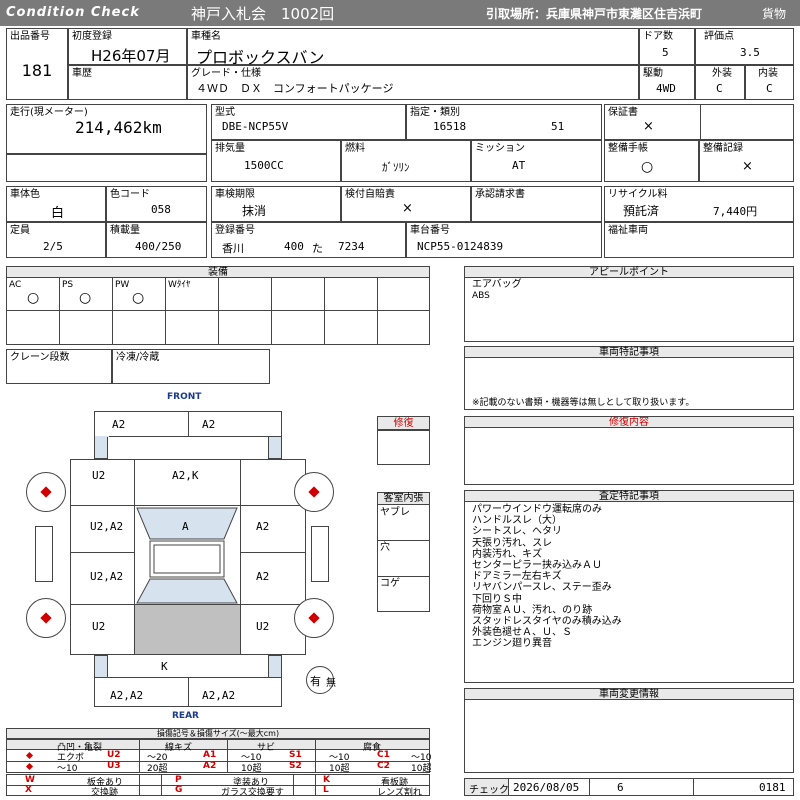 Image resolution: width=800 pixels, height=800 pixels. I want to click on mark-rl-door: U2,A2, so click(107, 576).